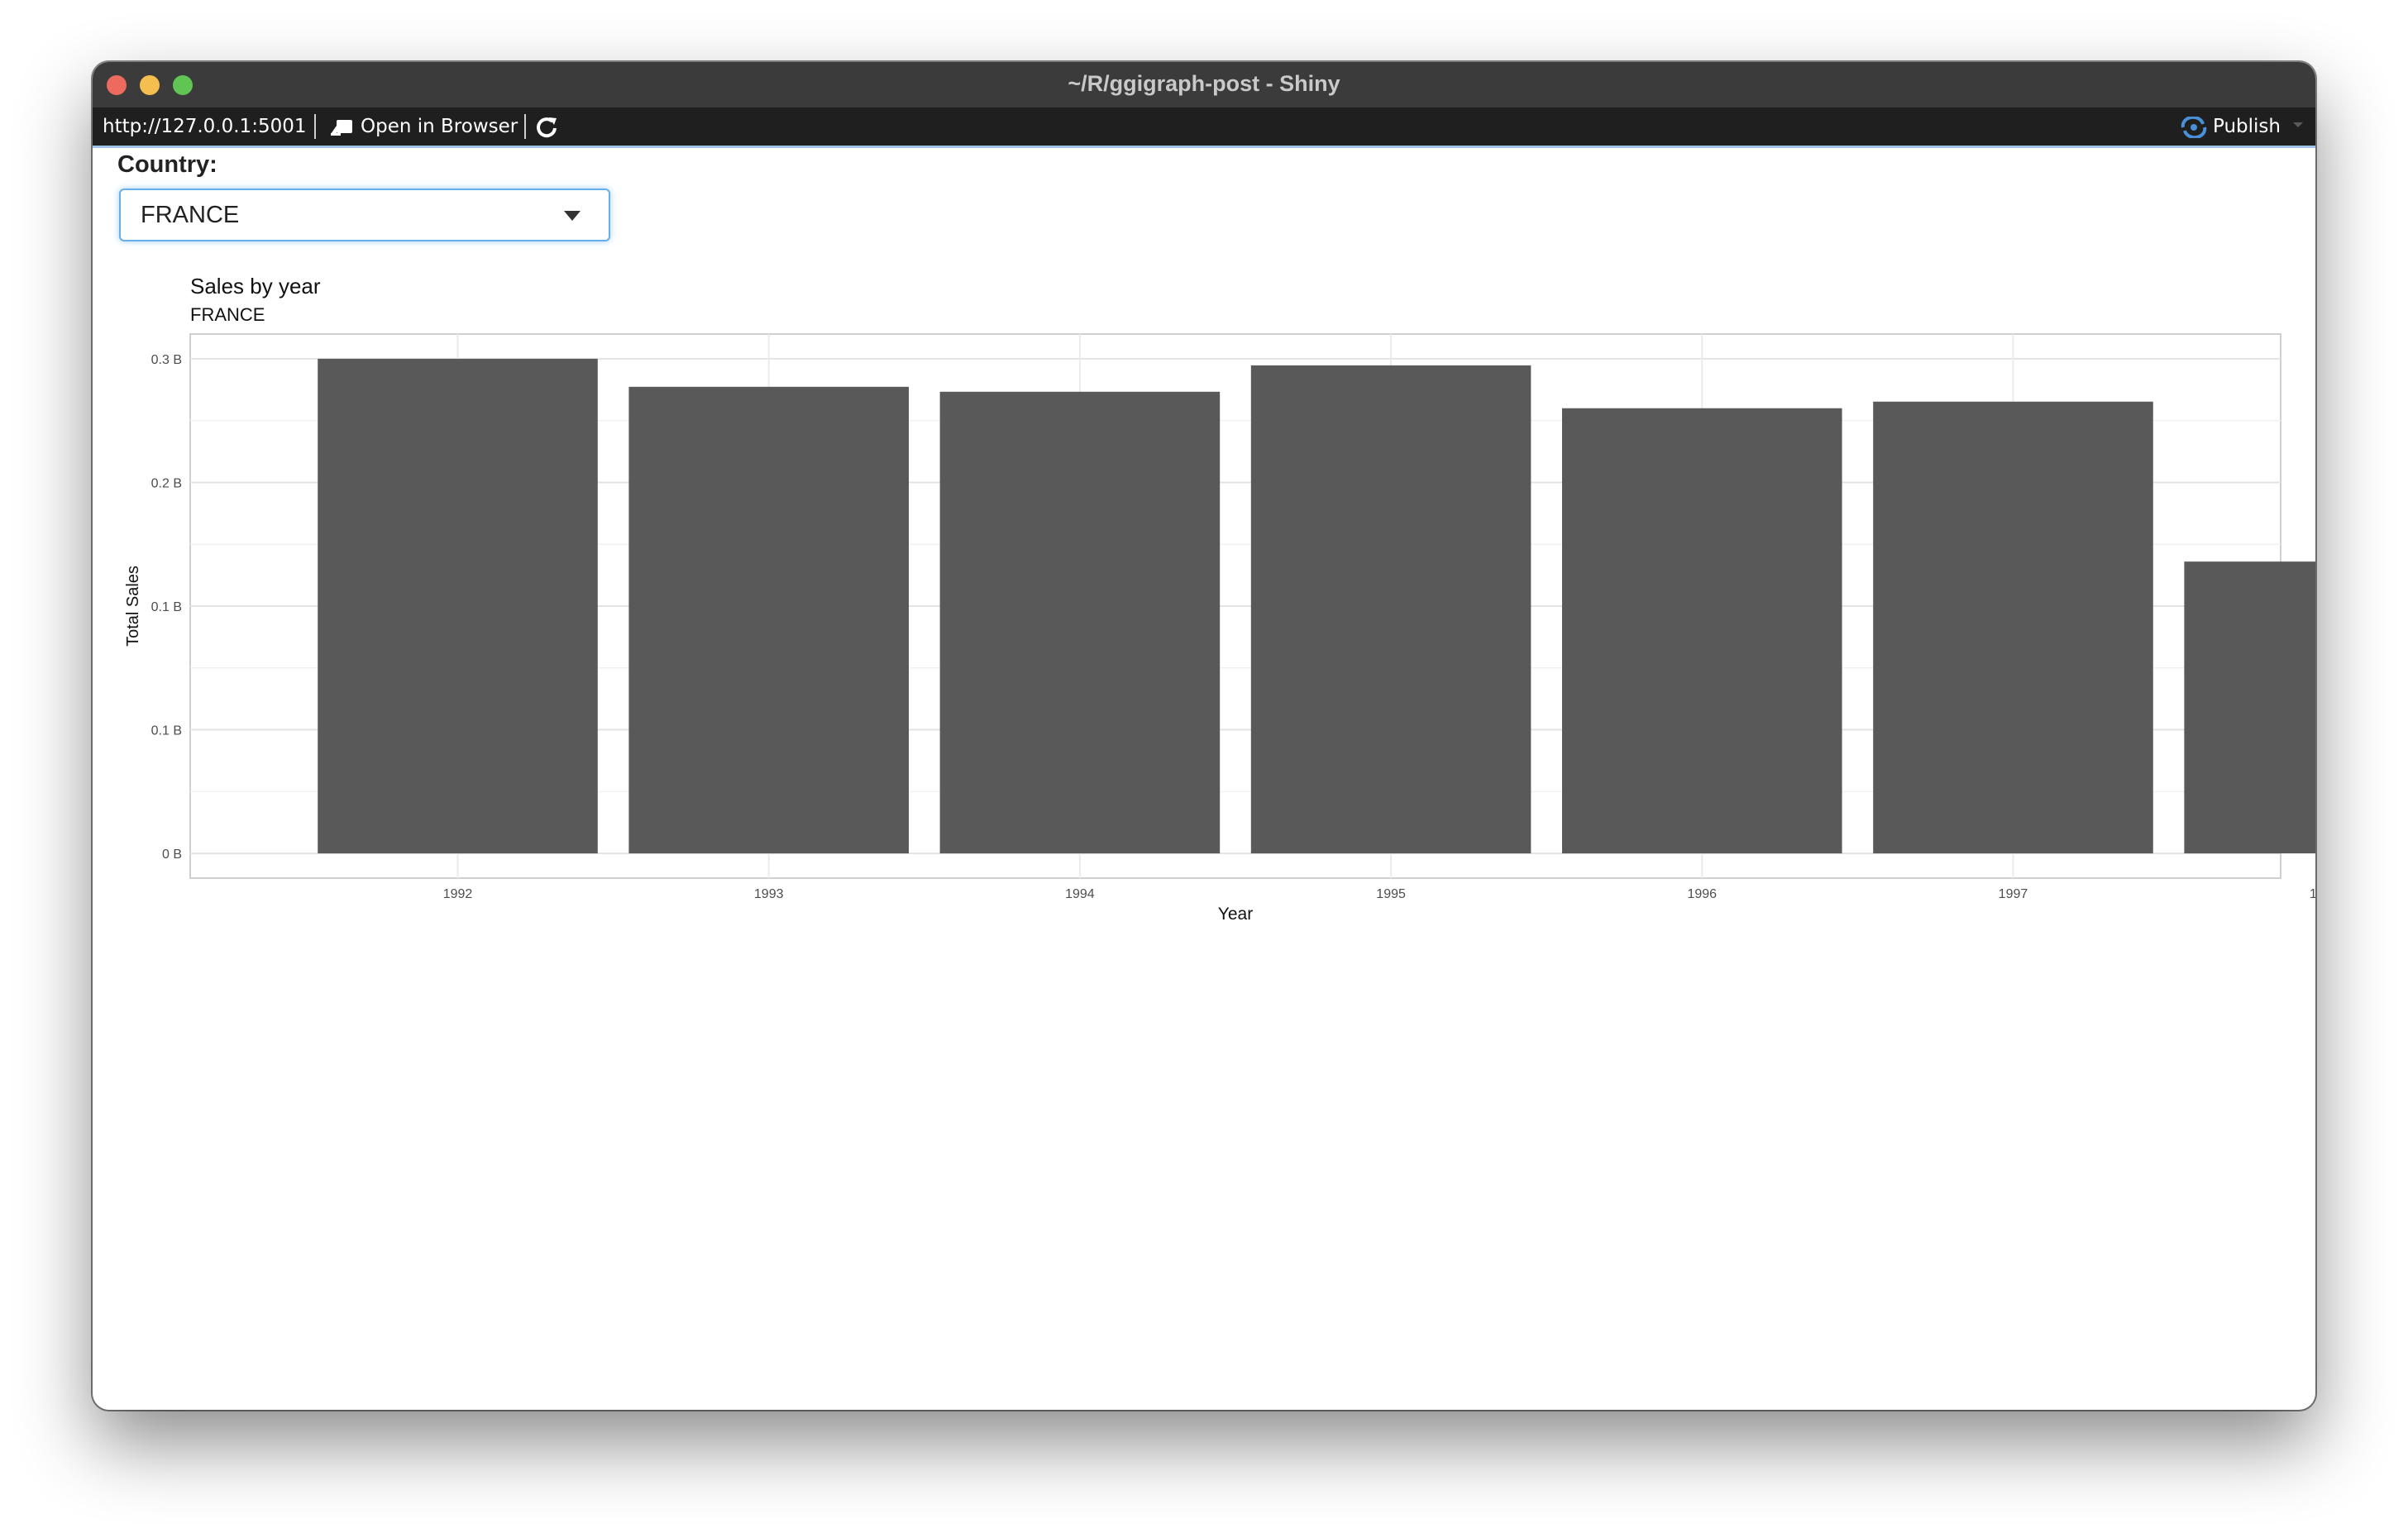  What do you see at coordinates (1390, 609) in the screenshot?
I see `bar-1995` at bounding box center [1390, 609].